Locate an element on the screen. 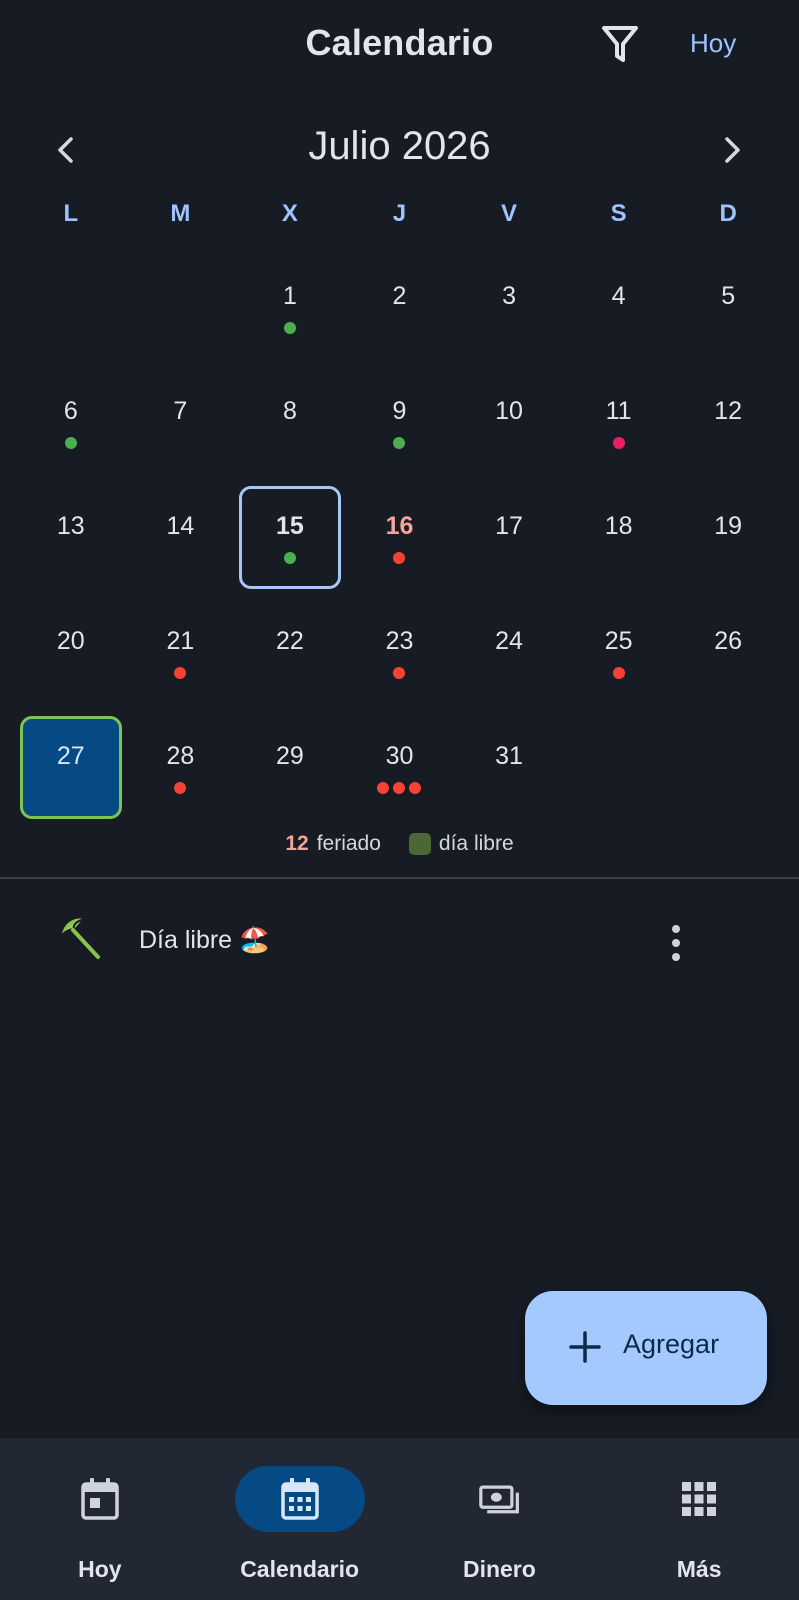 The height and width of the screenshot is (1600, 799). weekday-label: J is located at coordinates (399, 213).